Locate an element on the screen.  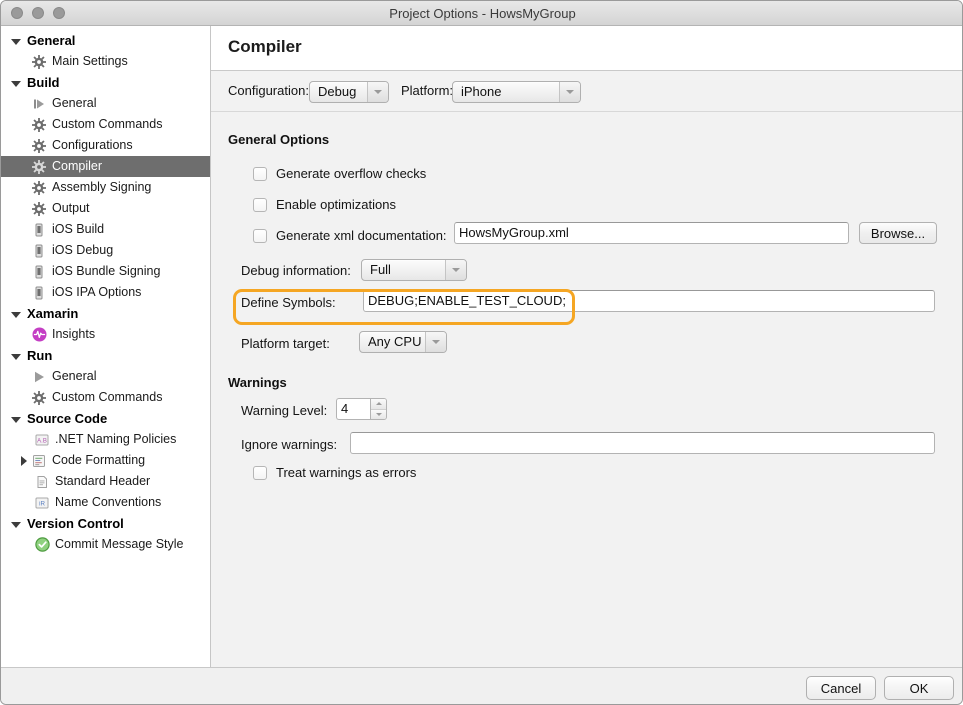
sidebar-item-assembly-signing: Assembly Signing is located at coordinates (105, 187).